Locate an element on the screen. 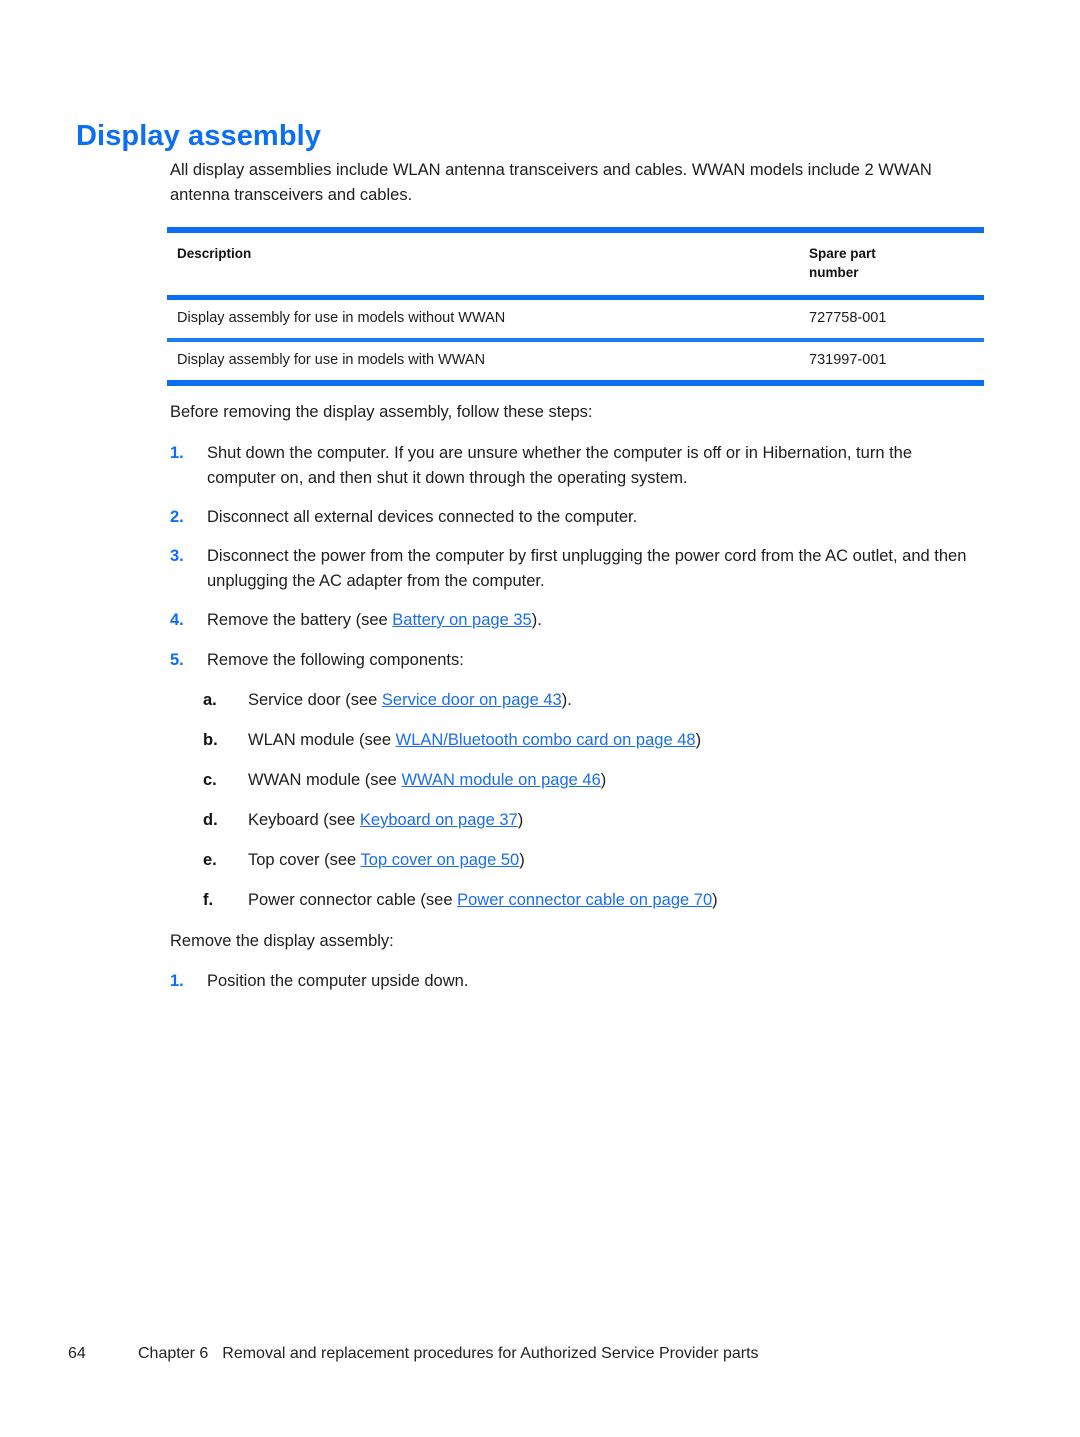 This screenshot has height=1437, width=1080. table-header-row: Description Spare part number is located at coordinates (575, 264).